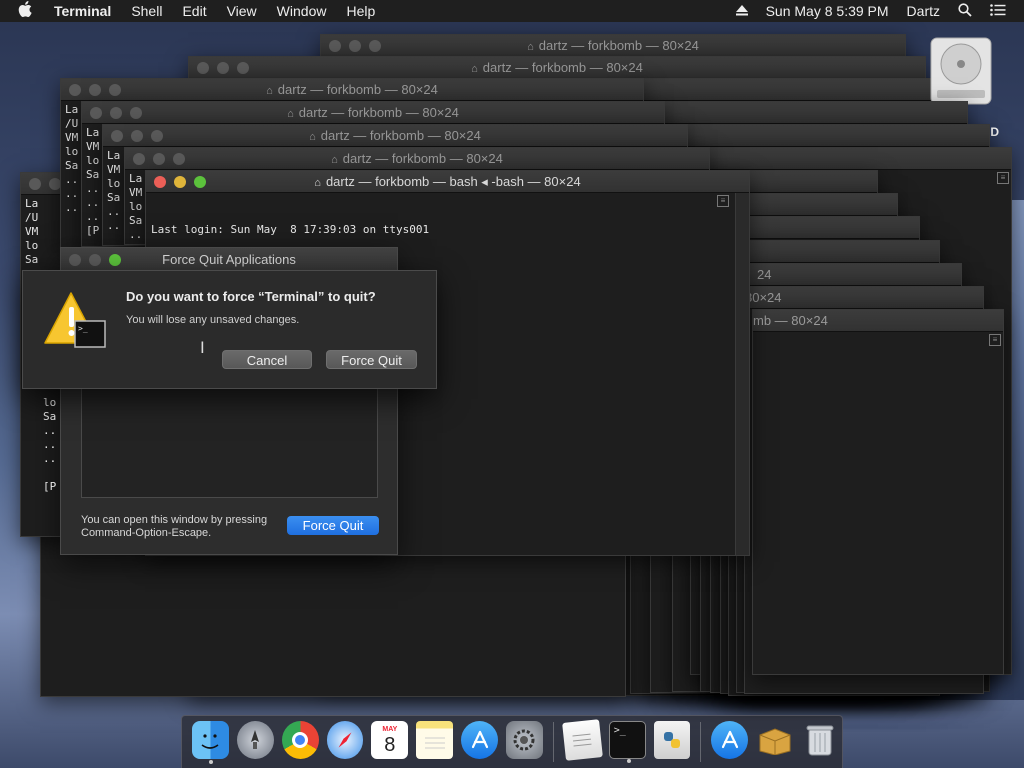 The image size is (1024, 768). What do you see at coordinates (242, 11) in the screenshot?
I see `menu-view: View` at bounding box center [242, 11].